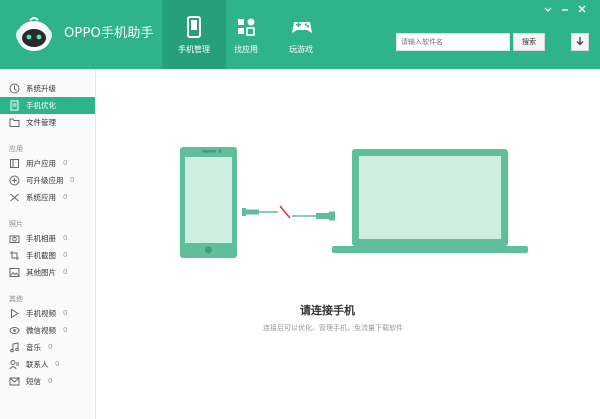 This screenshot has width=600, height=419. I want to click on sidebar-item-label: 其他图片, so click(41, 272).